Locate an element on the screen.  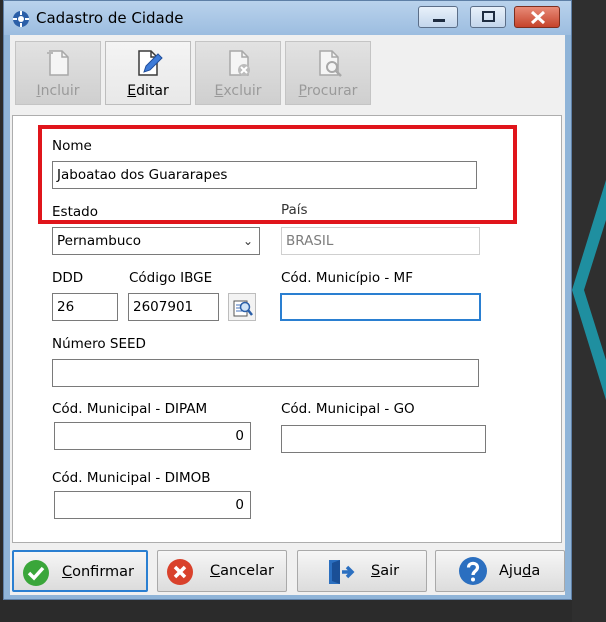
toolbar: Incluir Editar Excluir Procurar is located at coordinates (287, 73).